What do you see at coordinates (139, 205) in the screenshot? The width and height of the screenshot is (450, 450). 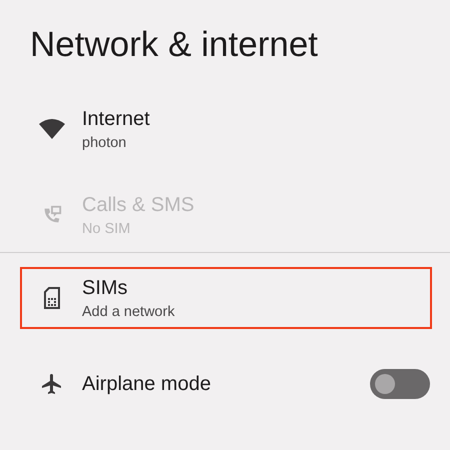 I see `setting-title: Calls & SMS` at bounding box center [139, 205].